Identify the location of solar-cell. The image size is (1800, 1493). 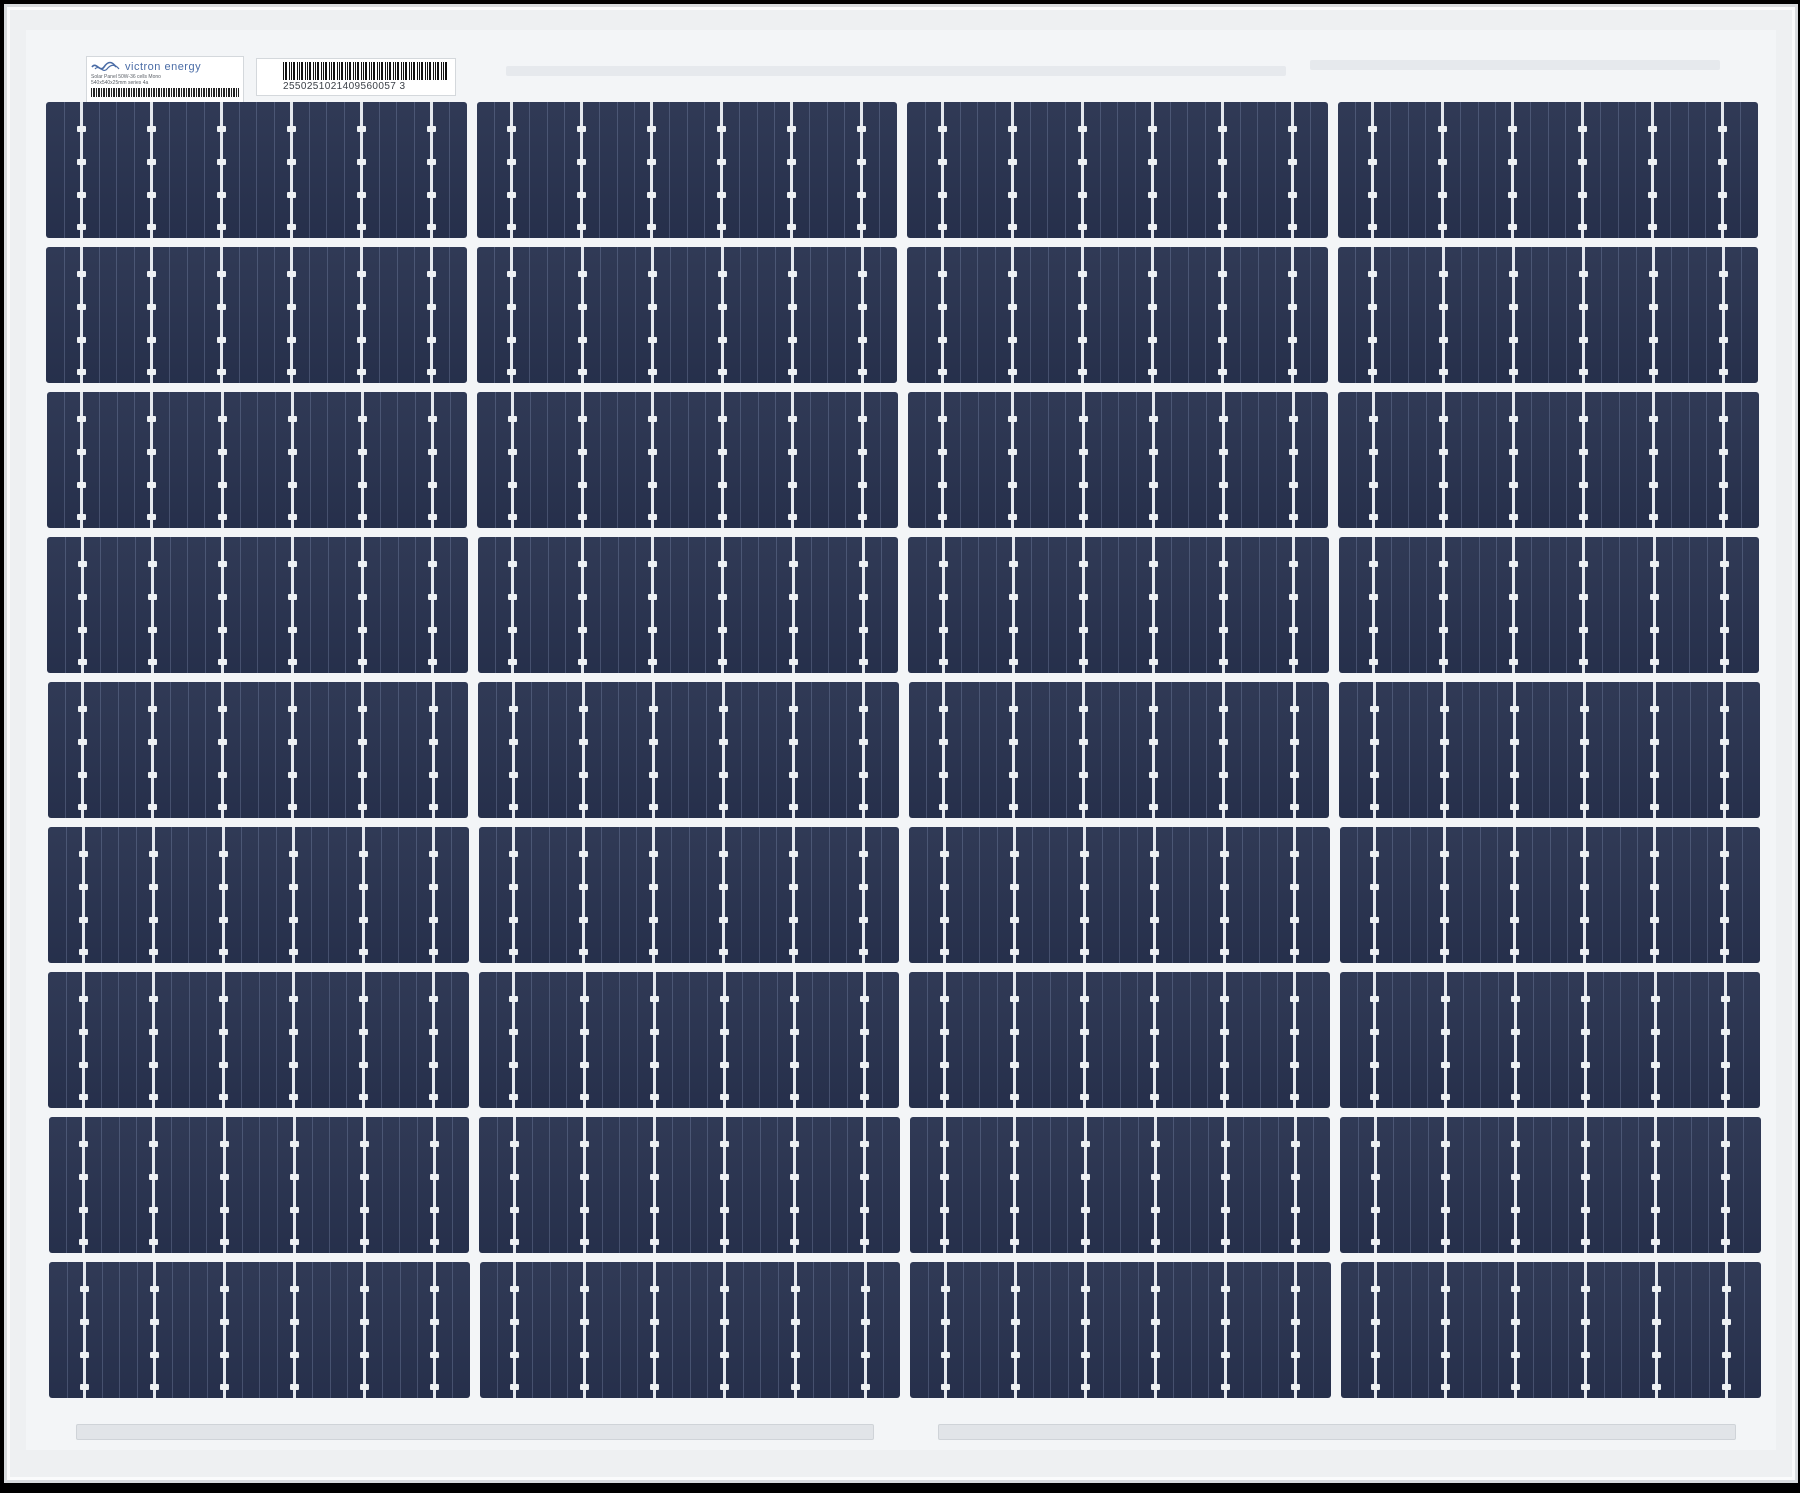
(686, 170).